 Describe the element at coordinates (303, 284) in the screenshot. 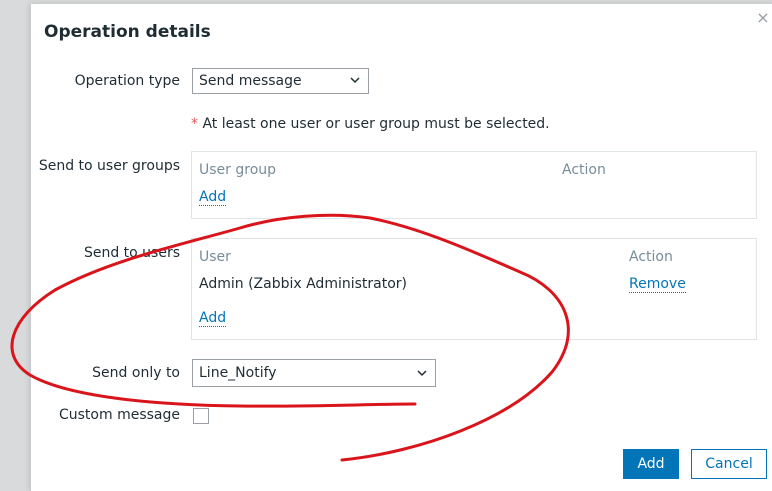

I see `user-name-cell: Admin (Zabbix Administrator)` at that location.